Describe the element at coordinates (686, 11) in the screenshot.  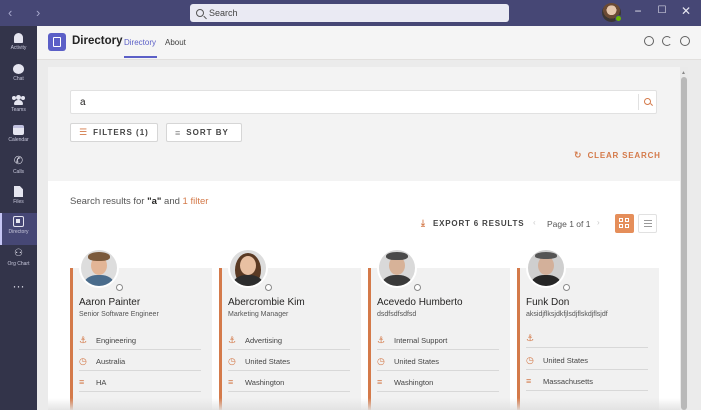
I see `close-button: ✕` at that location.